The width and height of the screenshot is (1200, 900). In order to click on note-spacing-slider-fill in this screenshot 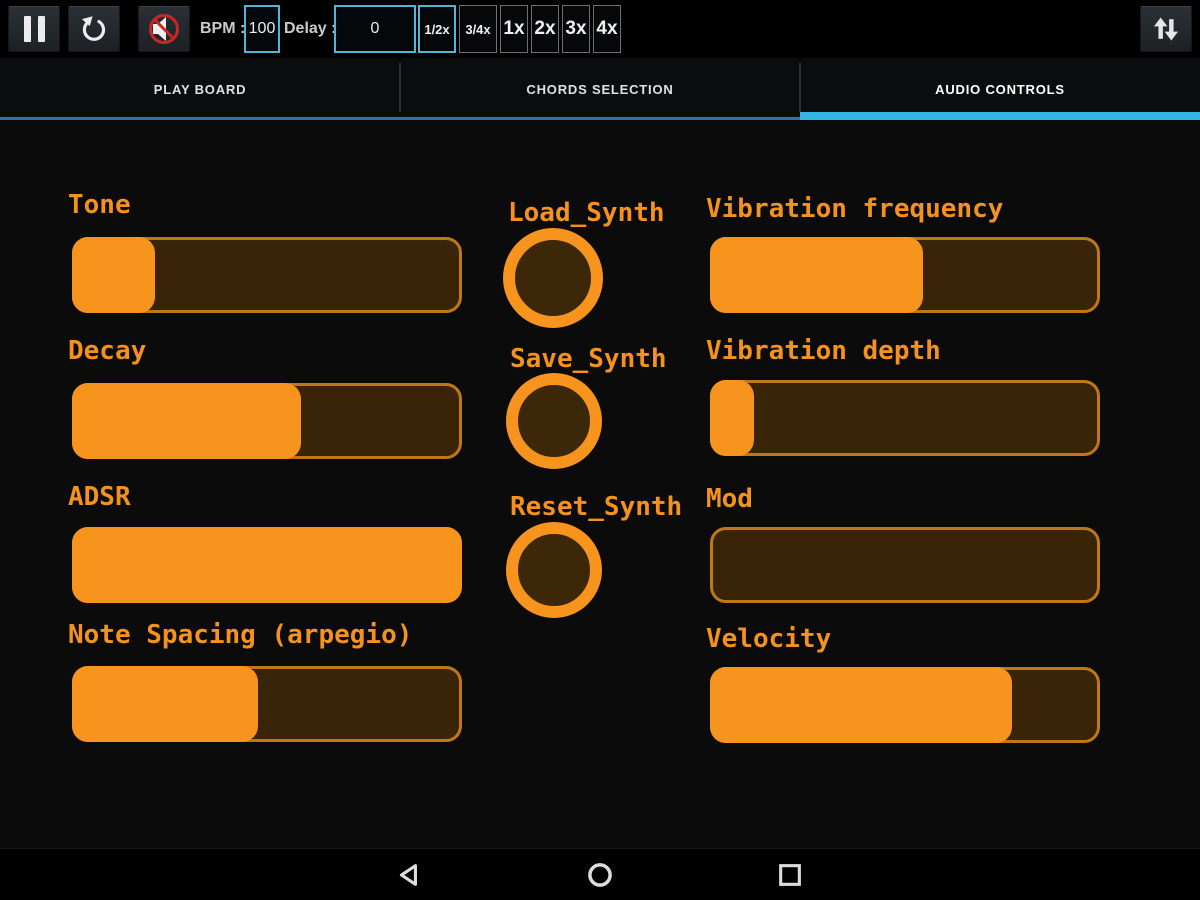, I will do `click(165, 704)`.